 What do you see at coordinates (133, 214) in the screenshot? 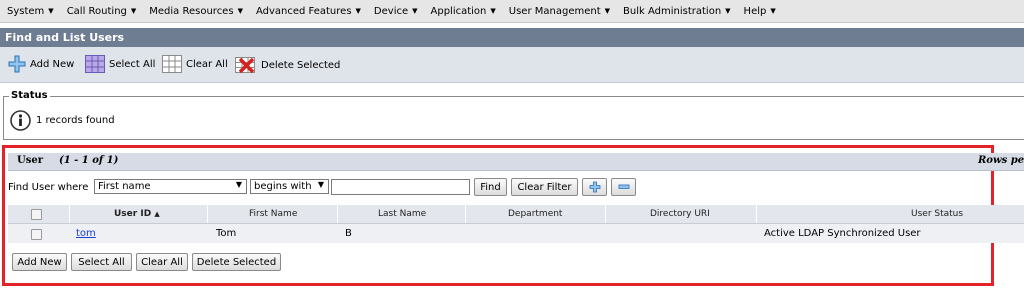
I see `column-header-label: User ID` at bounding box center [133, 214].